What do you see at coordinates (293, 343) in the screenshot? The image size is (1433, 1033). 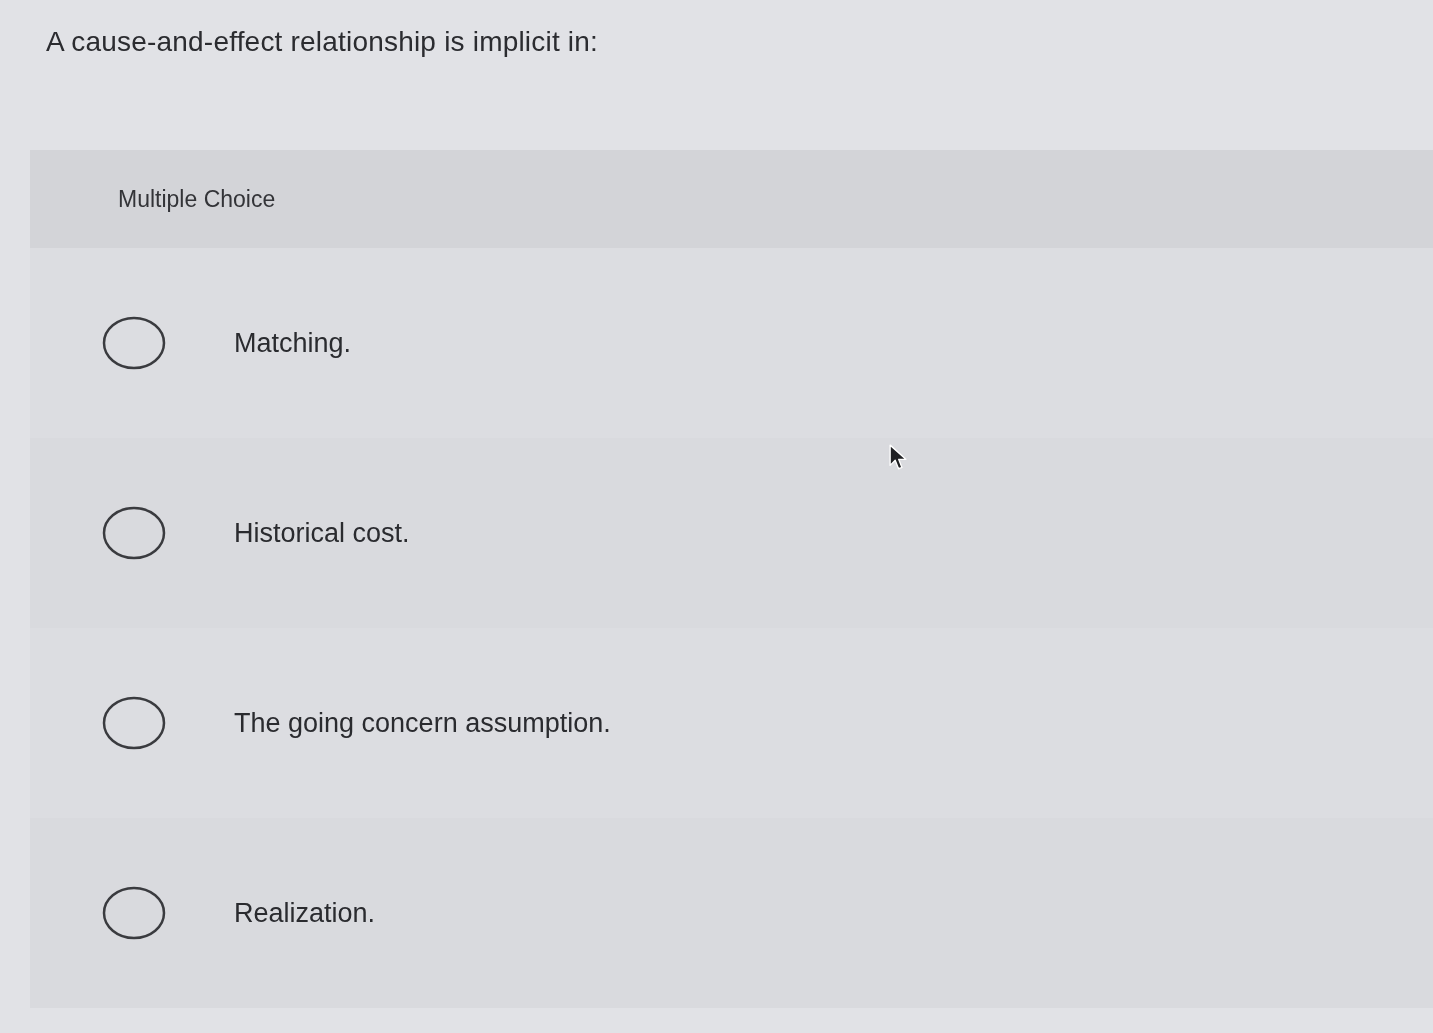 I see `option-label: Matching.` at bounding box center [293, 343].